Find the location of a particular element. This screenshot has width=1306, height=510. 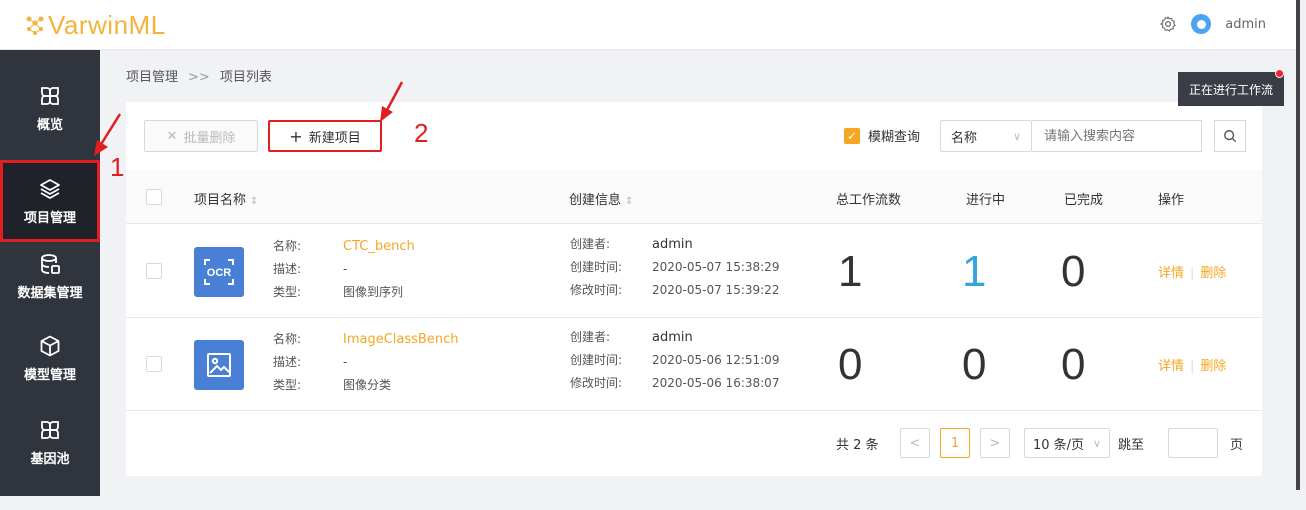

pagination-next: > is located at coordinates (995, 443).